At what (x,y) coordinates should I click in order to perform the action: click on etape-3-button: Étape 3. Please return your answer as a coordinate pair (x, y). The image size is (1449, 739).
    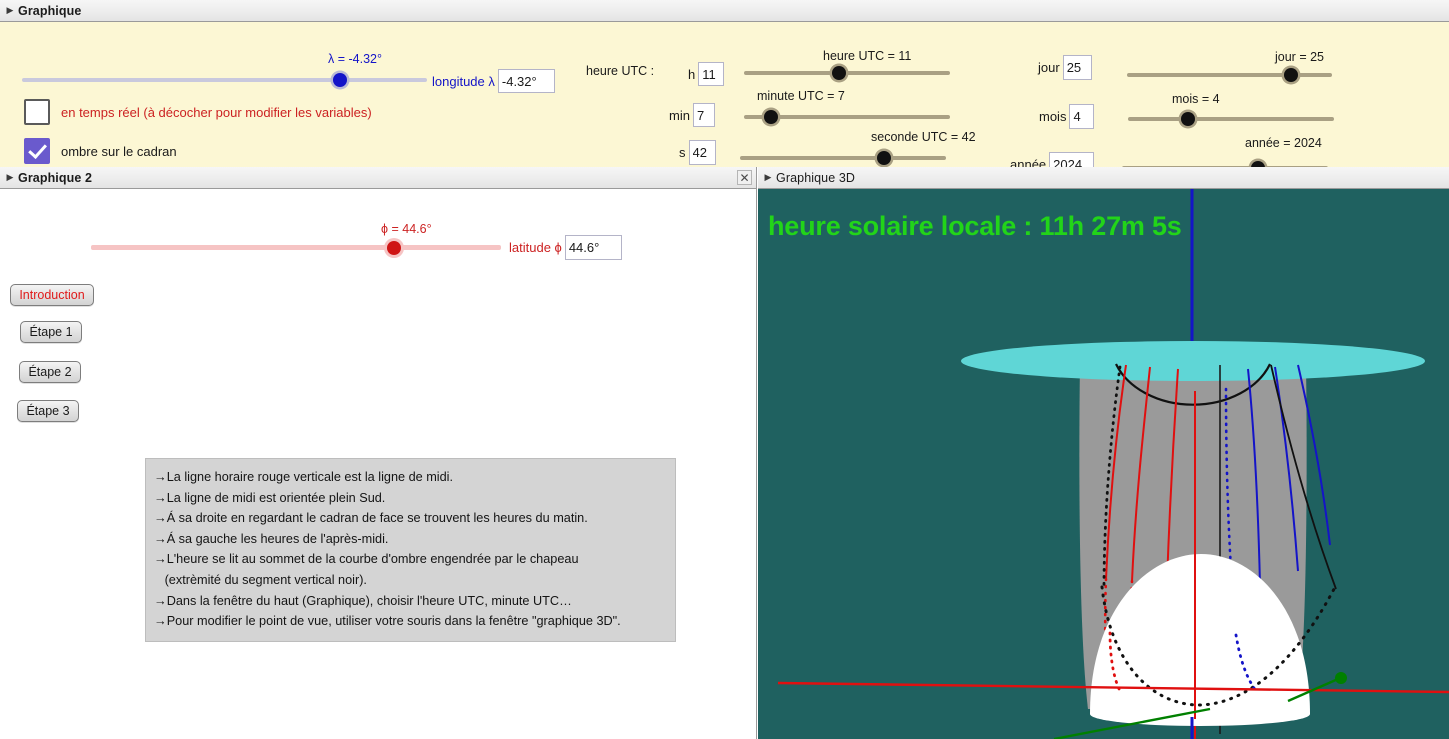
    Looking at the image, I should click on (48, 411).